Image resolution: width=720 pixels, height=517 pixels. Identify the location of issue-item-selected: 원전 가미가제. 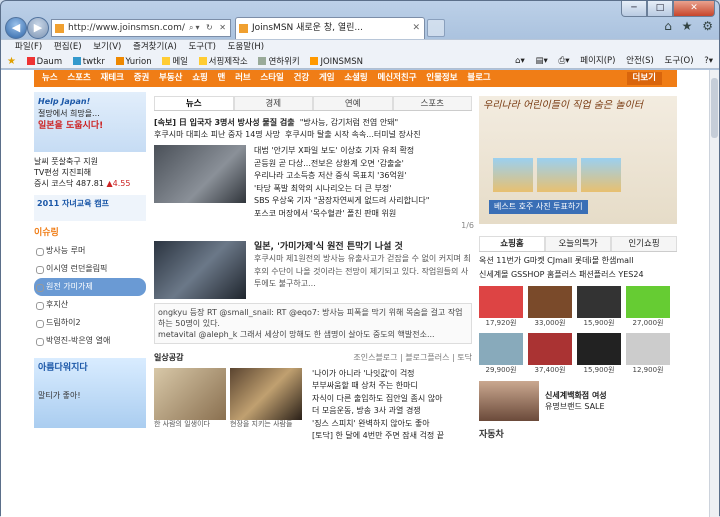
(90, 287).